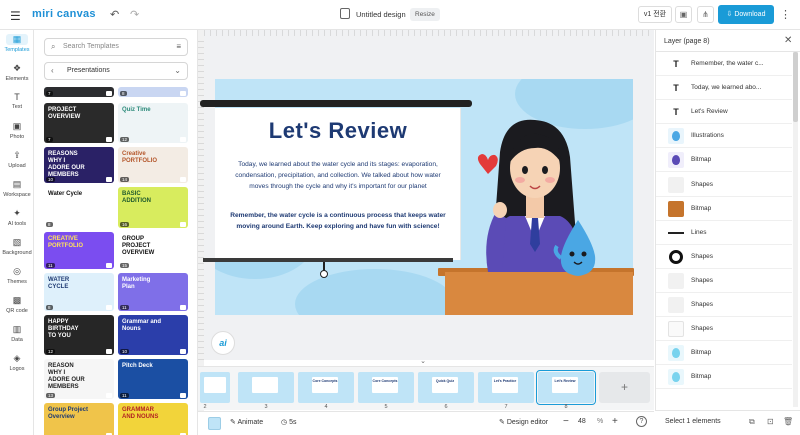 This screenshot has height=435, width=800. What do you see at coordinates (15, 16) in the screenshot?
I see `hamburger-menu-icon: ☰` at bounding box center [15, 16].